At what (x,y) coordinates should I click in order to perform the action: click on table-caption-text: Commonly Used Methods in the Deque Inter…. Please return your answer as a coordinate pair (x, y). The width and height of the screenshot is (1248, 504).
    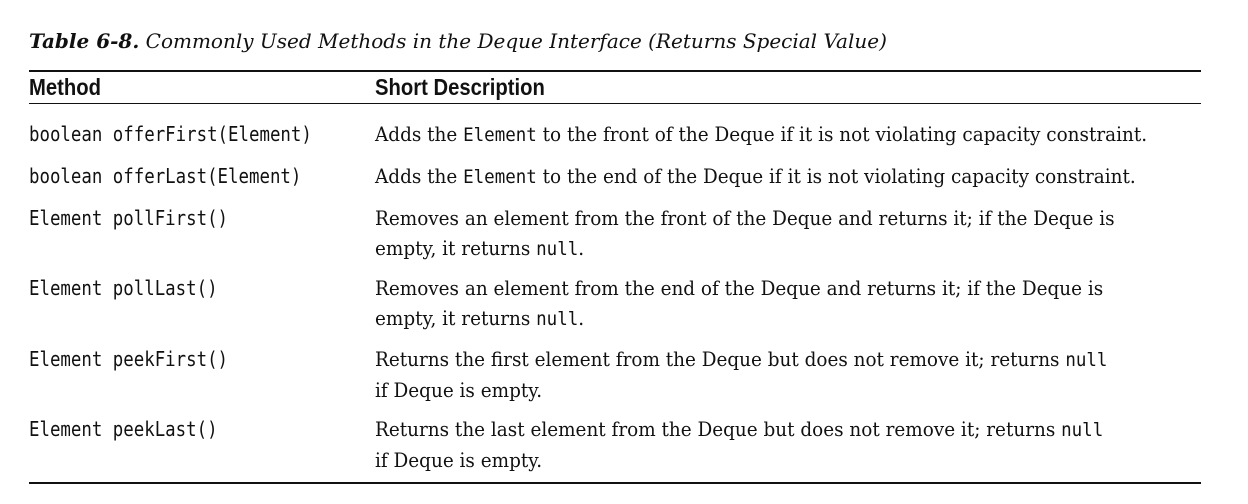
    Looking at the image, I should click on (516, 41).